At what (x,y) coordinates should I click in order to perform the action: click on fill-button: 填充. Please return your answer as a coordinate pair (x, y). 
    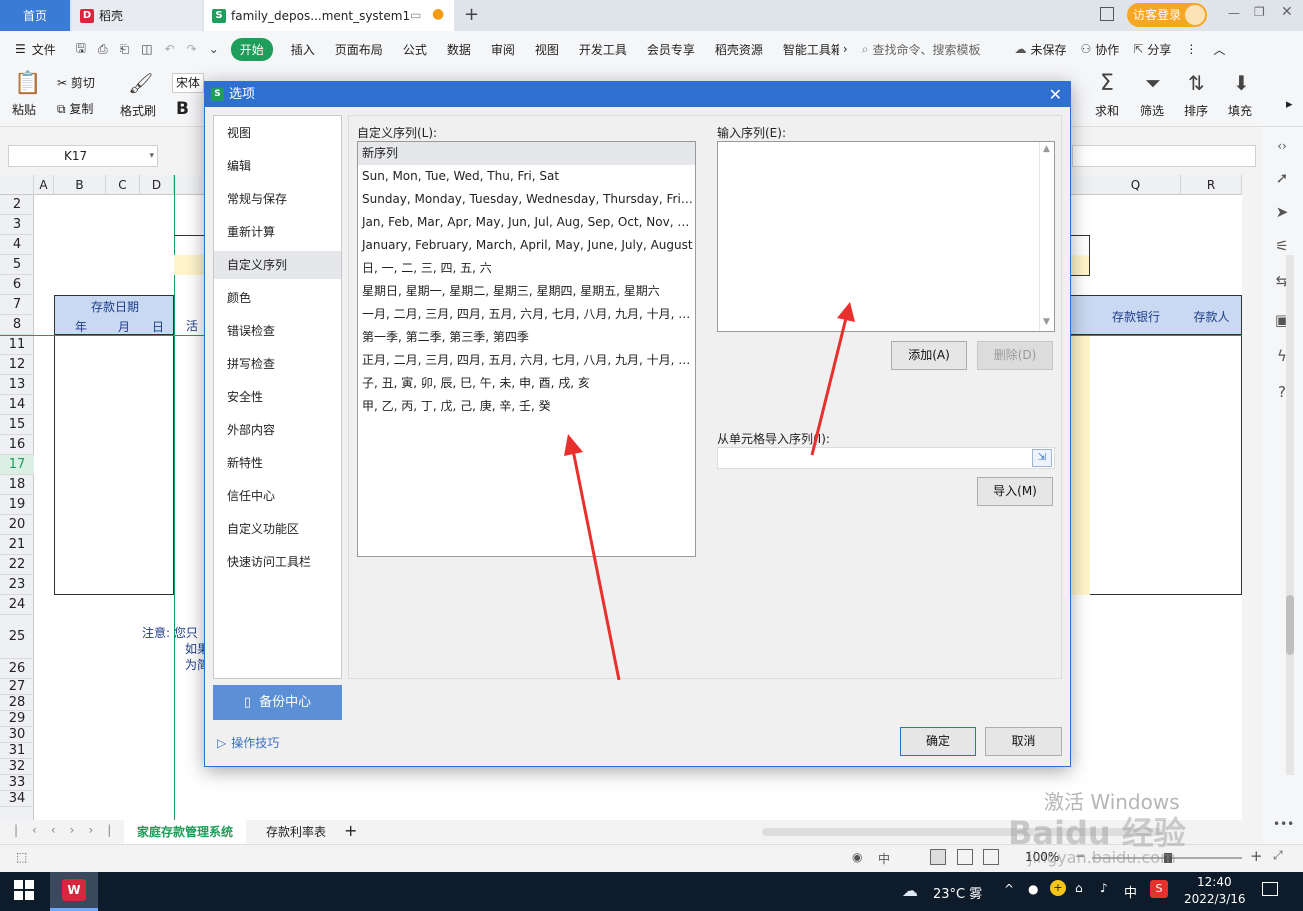
    Looking at the image, I should click on (1240, 110).